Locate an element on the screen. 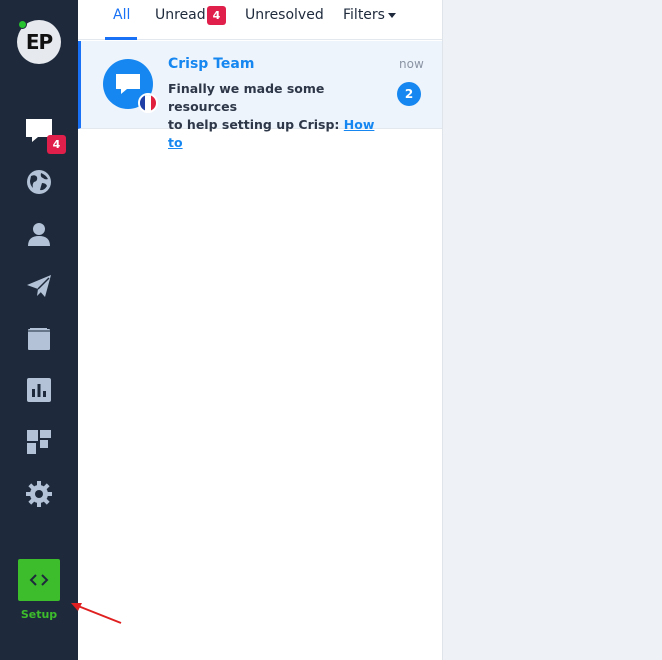 The width and height of the screenshot is (662, 660). active-tab-indicator is located at coordinates (121, 38).